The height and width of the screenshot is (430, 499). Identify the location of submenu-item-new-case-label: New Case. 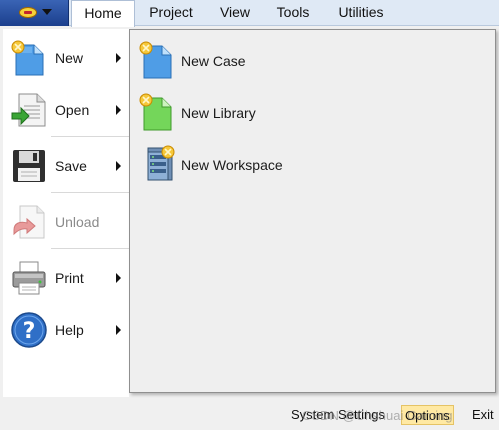
(213, 61).